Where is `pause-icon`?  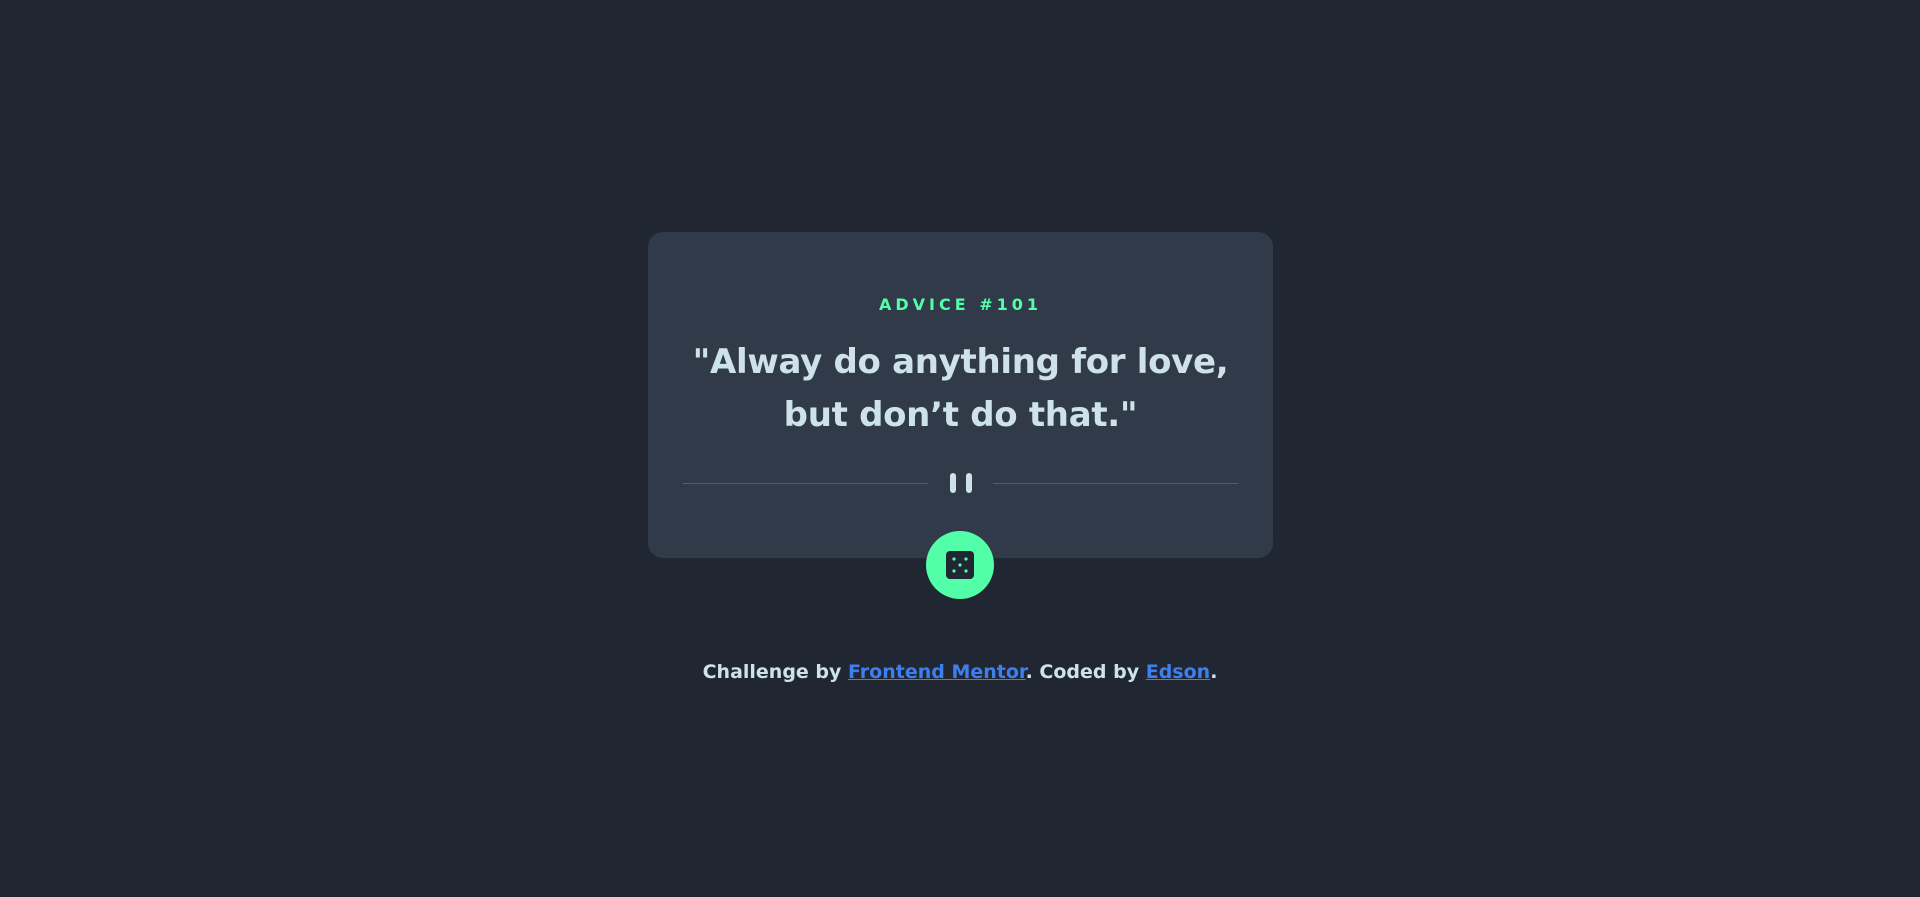 pause-icon is located at coordinates (961, 483).